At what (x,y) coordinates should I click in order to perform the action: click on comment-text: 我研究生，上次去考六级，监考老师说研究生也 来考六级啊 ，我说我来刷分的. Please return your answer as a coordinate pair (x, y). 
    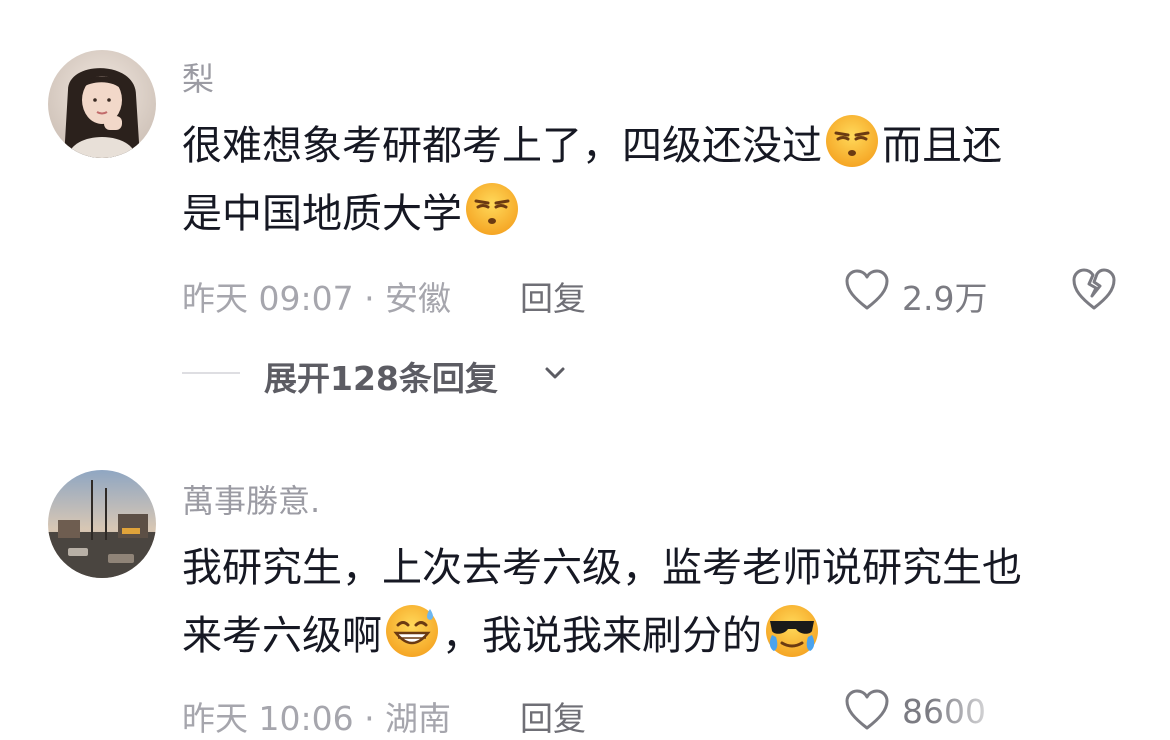
    Looking at the image, I should click on (652, 602).